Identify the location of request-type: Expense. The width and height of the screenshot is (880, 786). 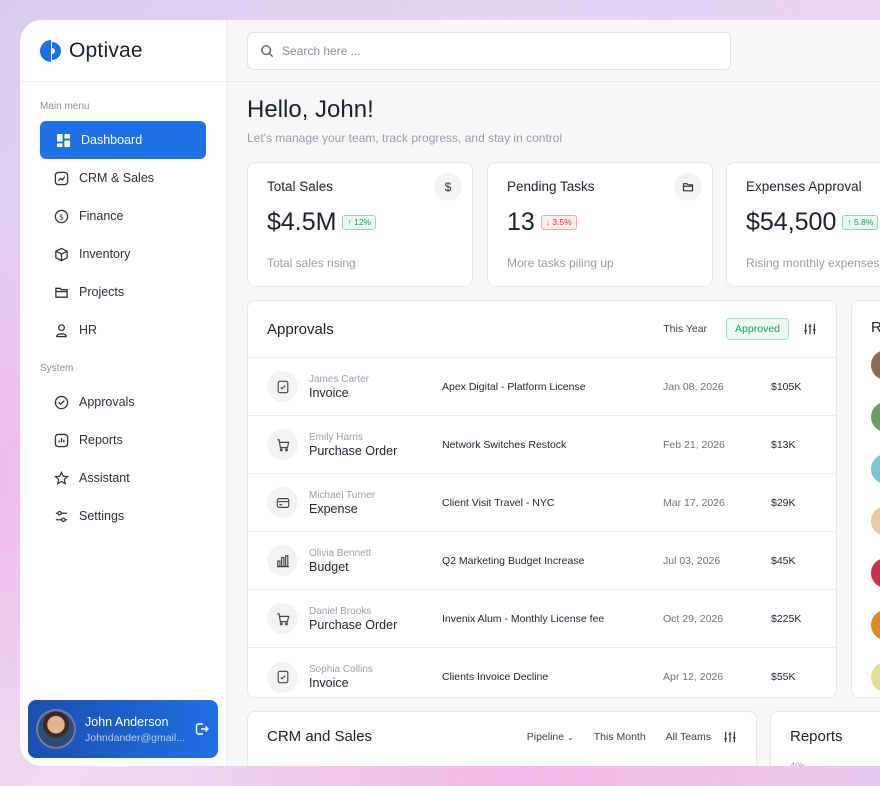
(333, 508).